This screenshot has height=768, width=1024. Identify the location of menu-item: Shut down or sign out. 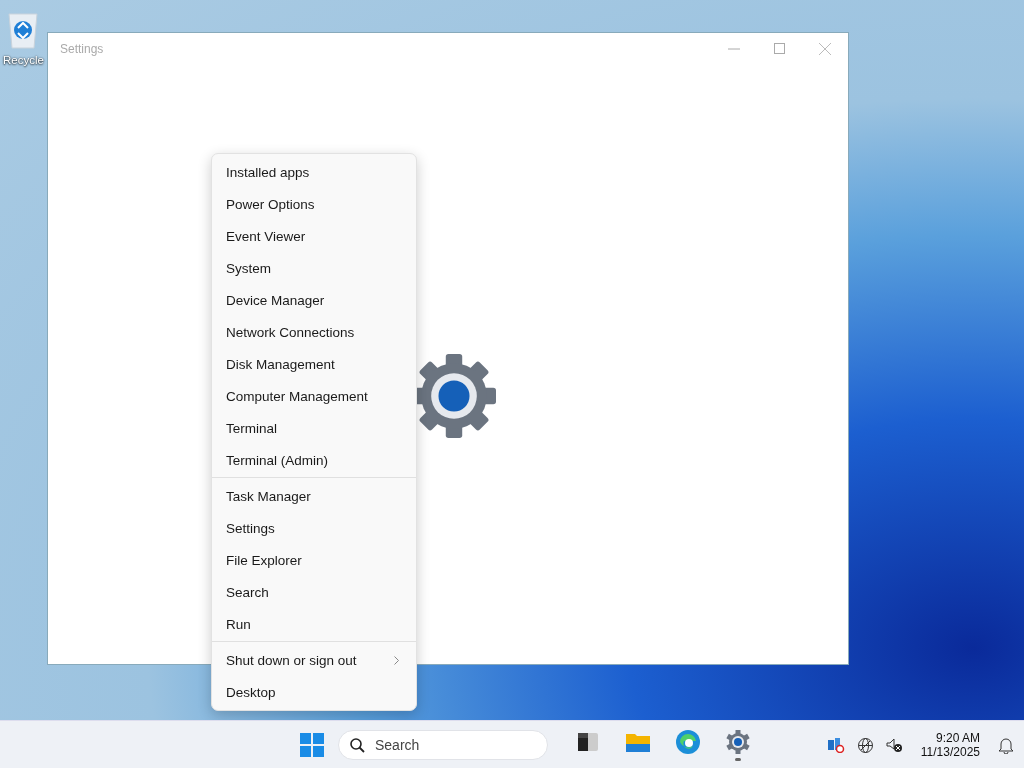
(314, 660).